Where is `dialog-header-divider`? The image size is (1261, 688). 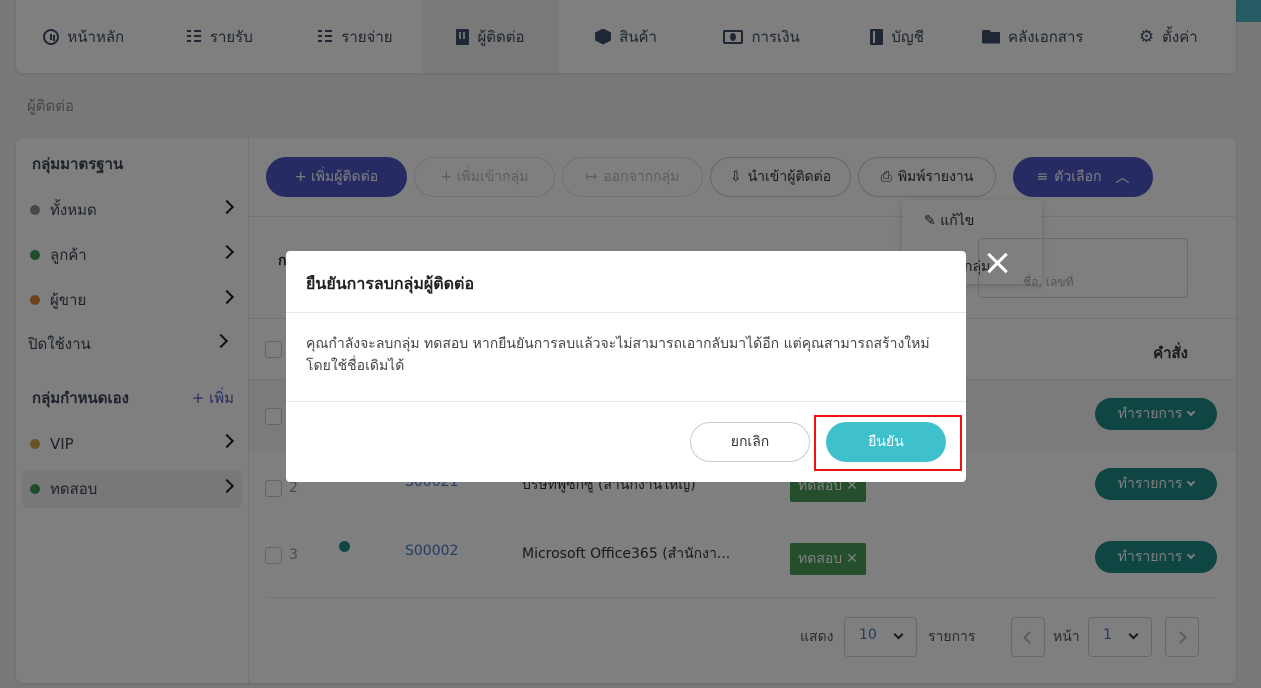
dialog-header-divider is located at coordinates (626, 312).